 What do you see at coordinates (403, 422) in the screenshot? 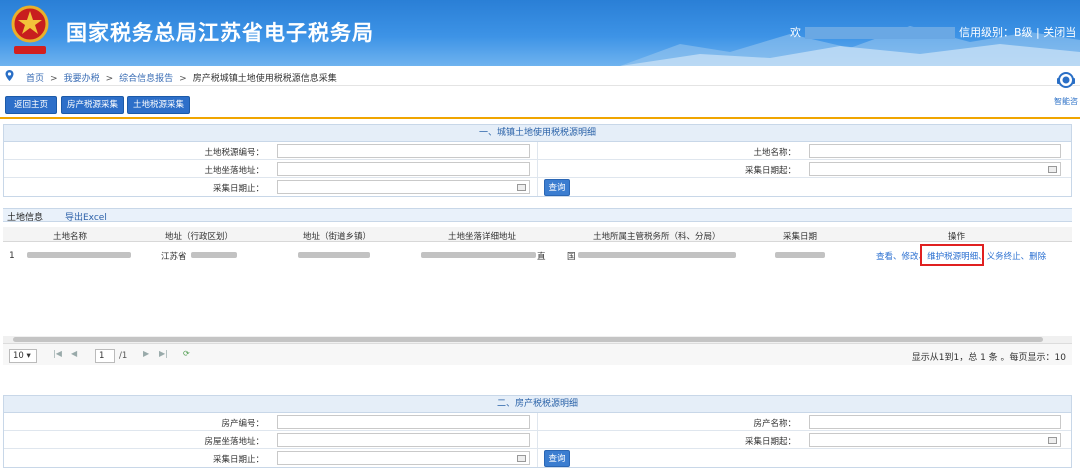
I see `house-no-input` at bounding box center [403, 422].